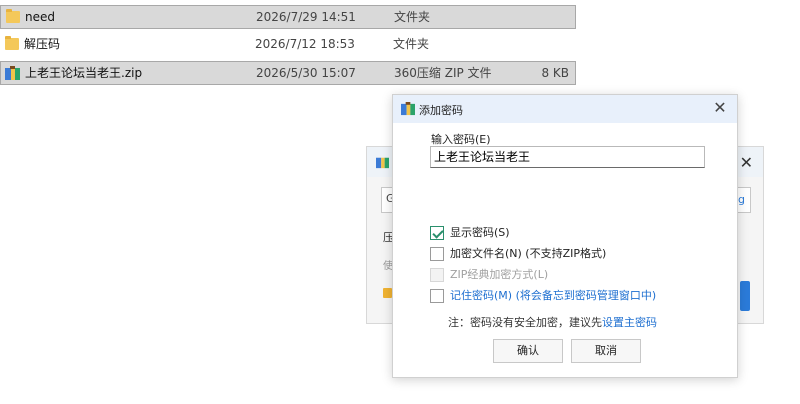 This screenshot has height=404, width=800. What do you see at coordinates (437, 233) in the screenshot?
I see `checkbox-checked-icon` at bounding box center [437, 233].